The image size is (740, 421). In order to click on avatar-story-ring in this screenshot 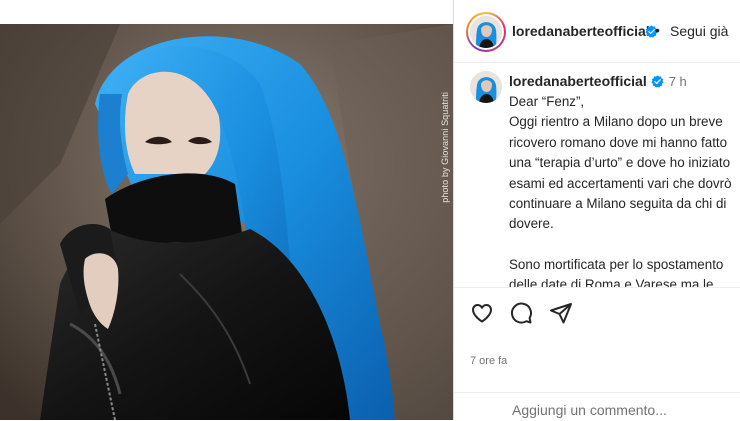, I will do `click(486, 32)`.